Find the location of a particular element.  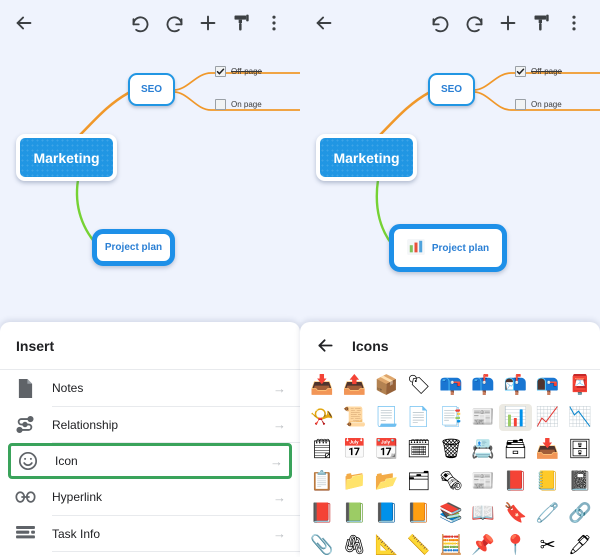

insert-menu-item-icon: Icon → is located at coordinates (150, 461).